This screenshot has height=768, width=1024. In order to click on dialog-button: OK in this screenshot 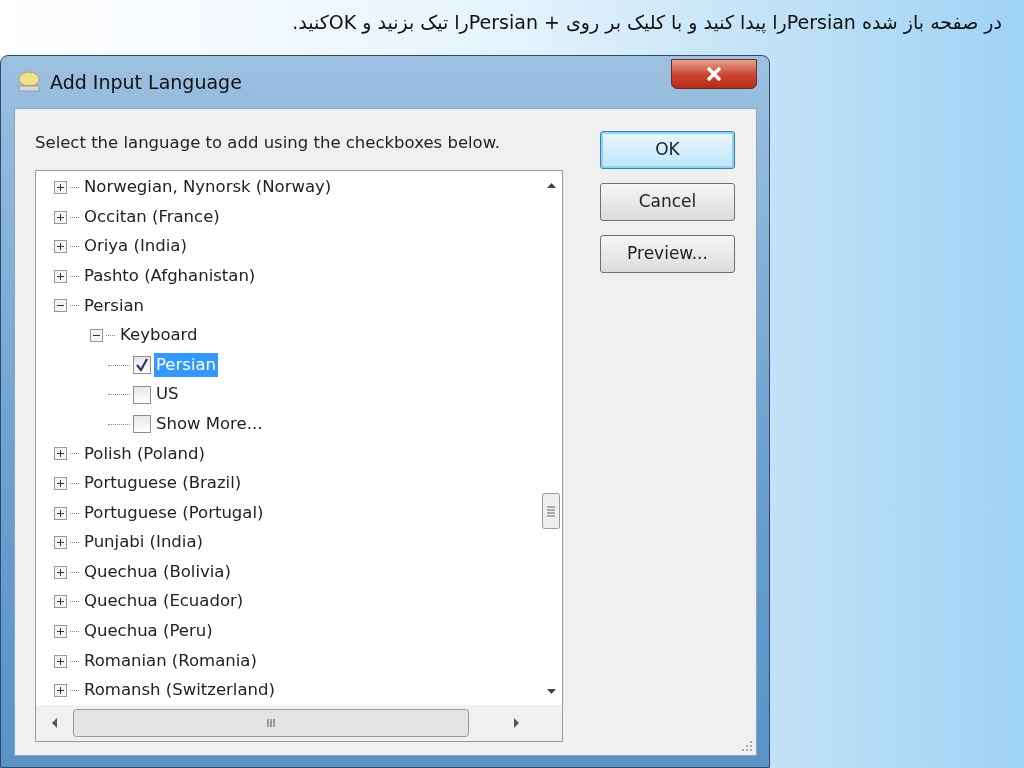, I will do `click(667, 150)`.